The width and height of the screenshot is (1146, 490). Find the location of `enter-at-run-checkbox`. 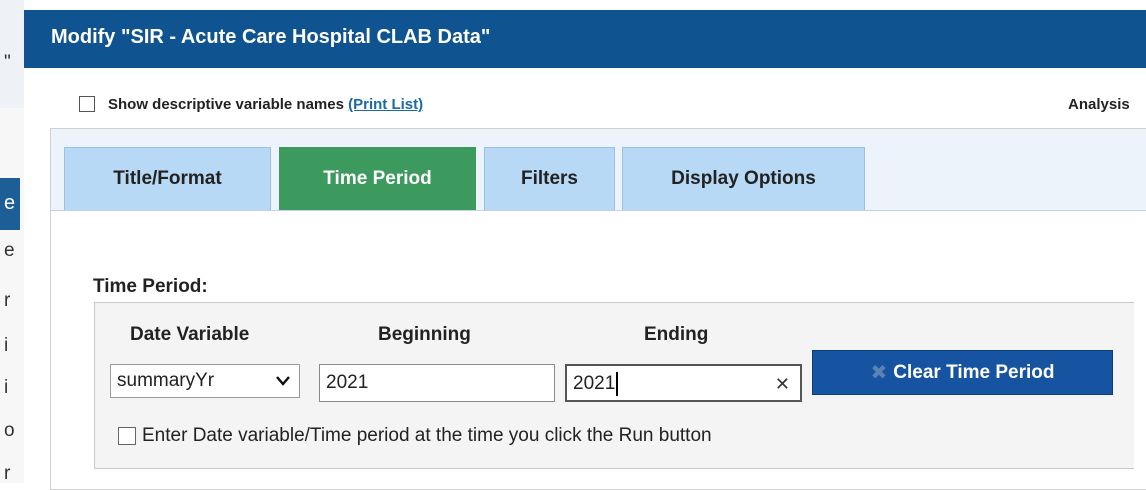

enter-at-run-checkbox is located at coordinates (127, 436).